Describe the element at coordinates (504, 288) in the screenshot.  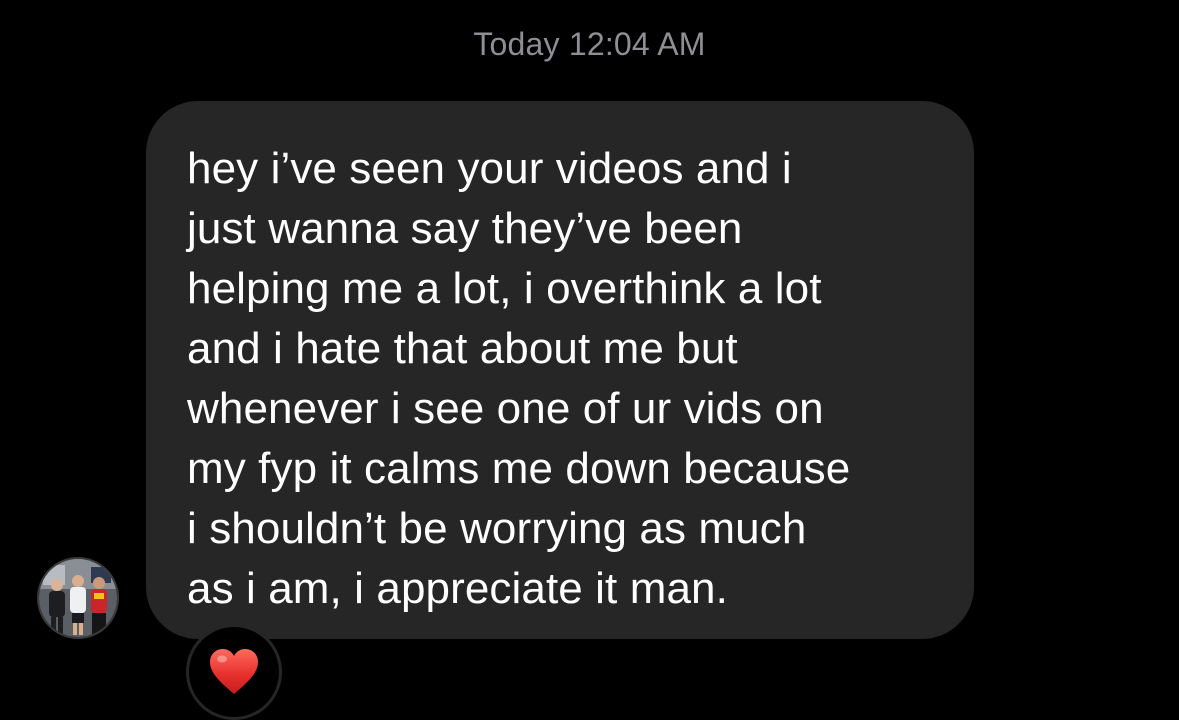
I see `message-line: helping me a lot, i overthink a lot` at that location.